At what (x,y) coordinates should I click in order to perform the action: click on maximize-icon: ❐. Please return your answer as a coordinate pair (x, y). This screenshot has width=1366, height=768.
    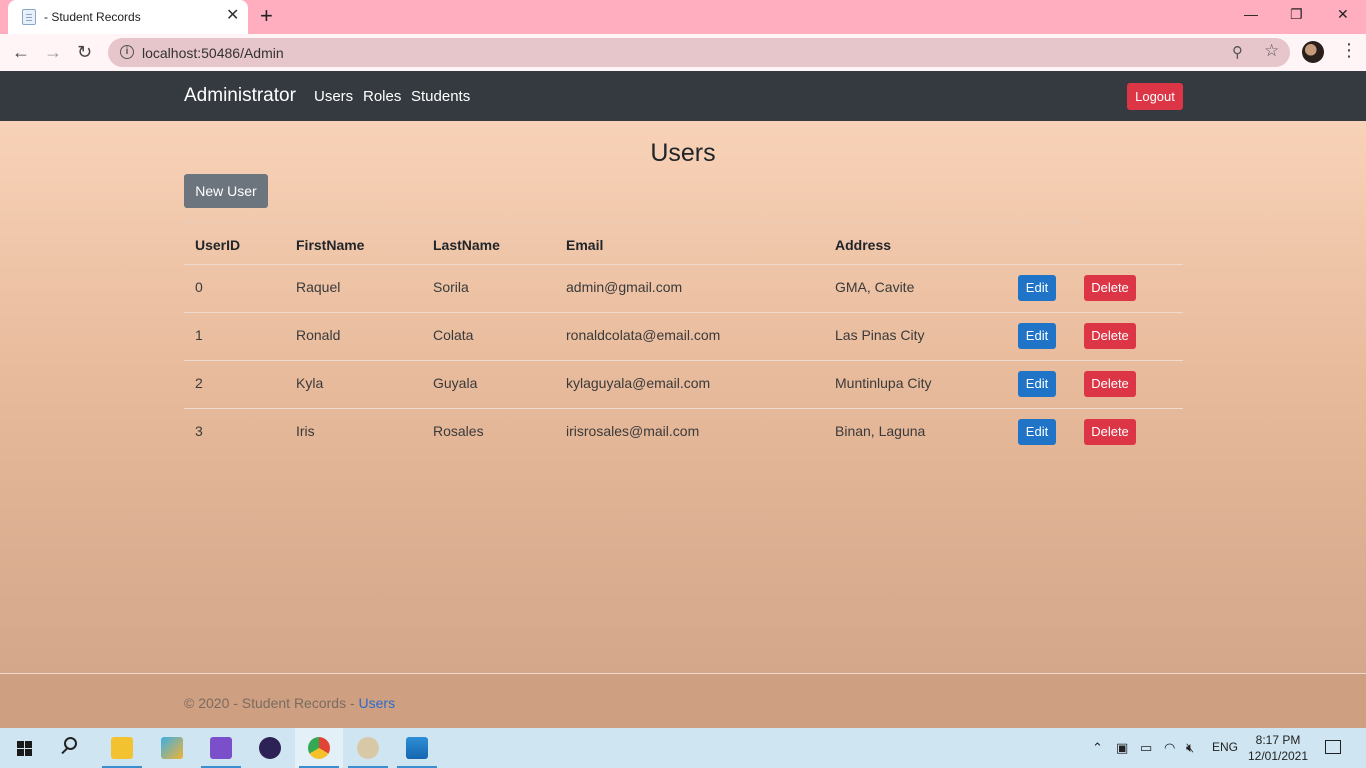
    Looking at the image, I should click on (1296, 14).